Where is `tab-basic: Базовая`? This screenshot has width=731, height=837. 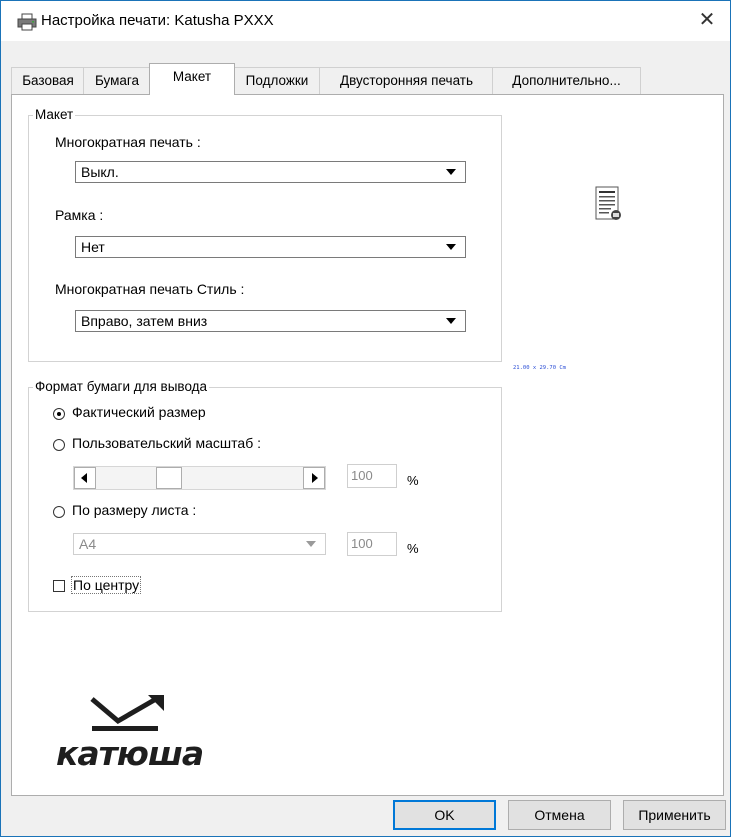 tab-basic: Базовая is located at coordinates (48, 80).